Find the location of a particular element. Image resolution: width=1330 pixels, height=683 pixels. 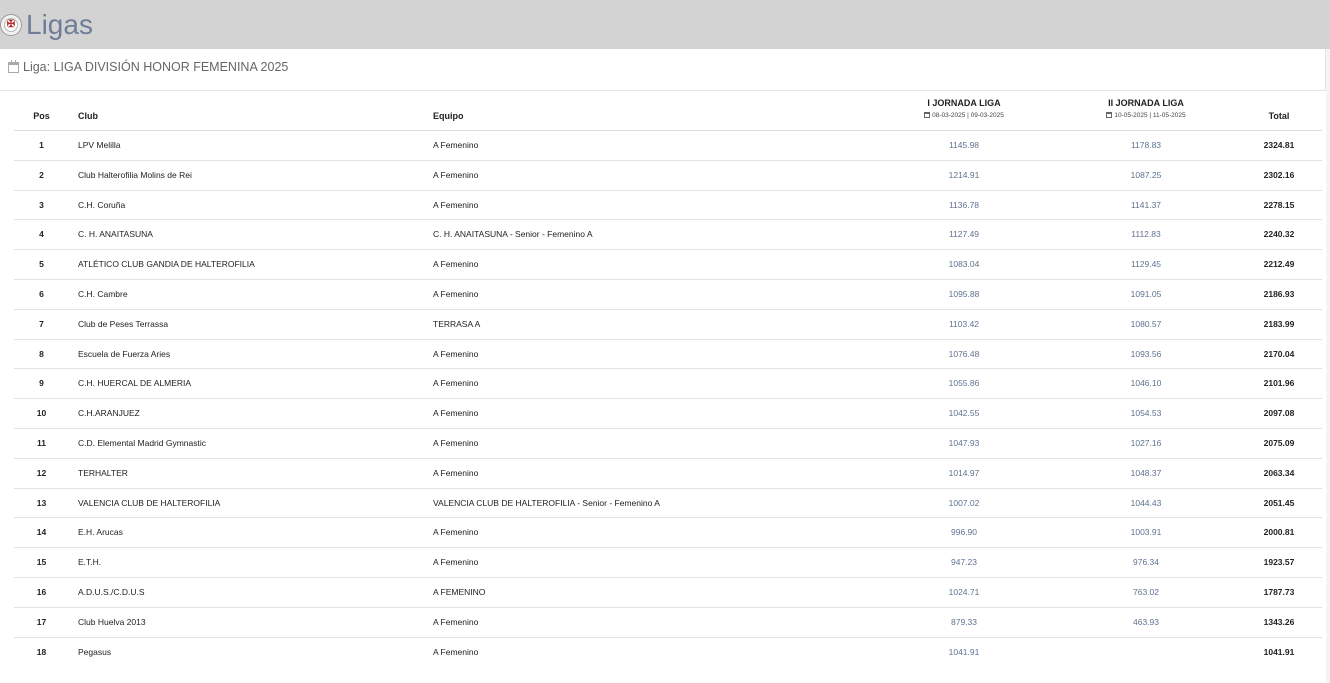

cell-total: 2063.34 is located at coordinates (1279, 472).